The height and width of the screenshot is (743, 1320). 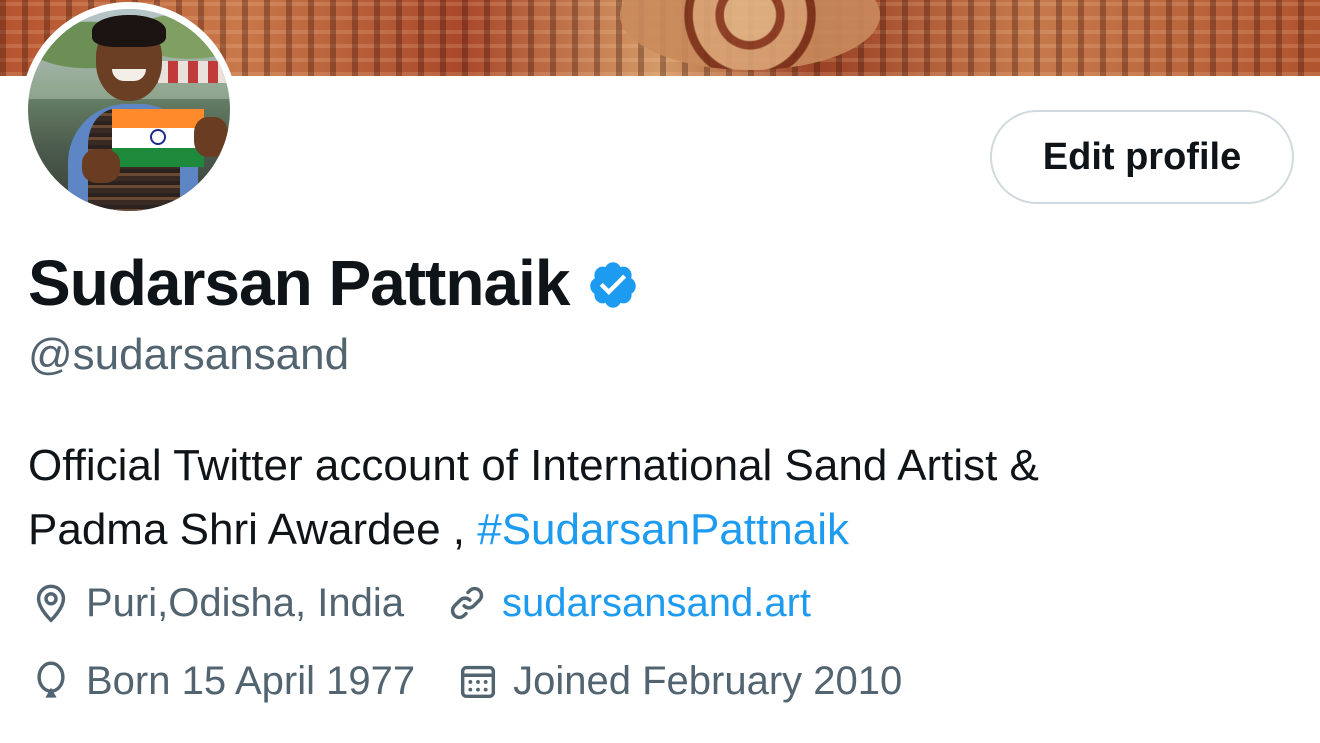 I want to click on profile-name-row: Sudarsan Pattnaik, so click(x=333, y=283).